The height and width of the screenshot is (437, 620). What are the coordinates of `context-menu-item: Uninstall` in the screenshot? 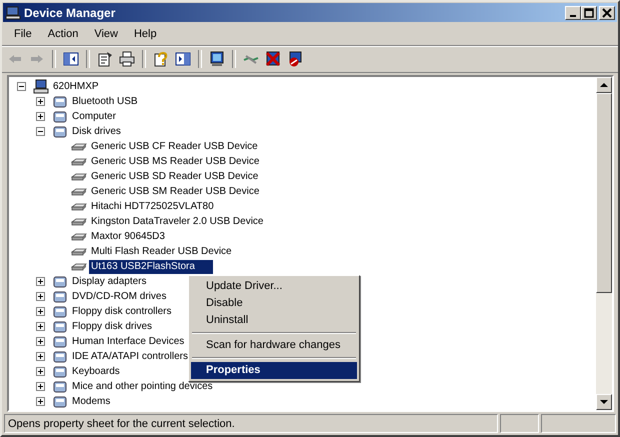 It's located at (274, 320).